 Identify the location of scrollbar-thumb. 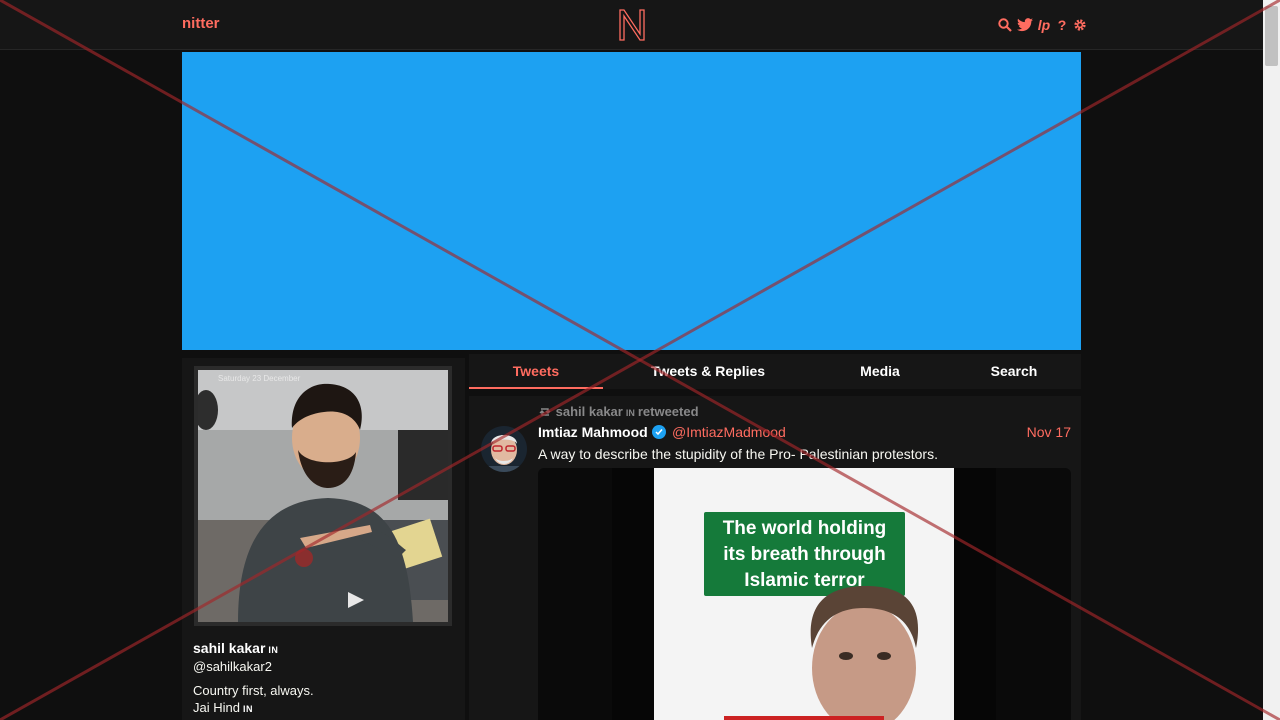
(1271, 36).